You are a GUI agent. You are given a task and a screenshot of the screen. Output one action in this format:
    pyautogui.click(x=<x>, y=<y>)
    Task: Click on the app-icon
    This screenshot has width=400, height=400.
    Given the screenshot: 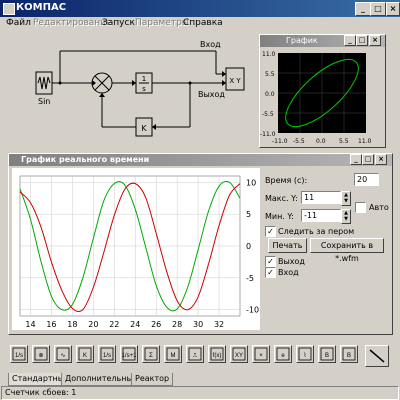 What is the action you would take?
    pyautogui.click(x=9, y=9)
    